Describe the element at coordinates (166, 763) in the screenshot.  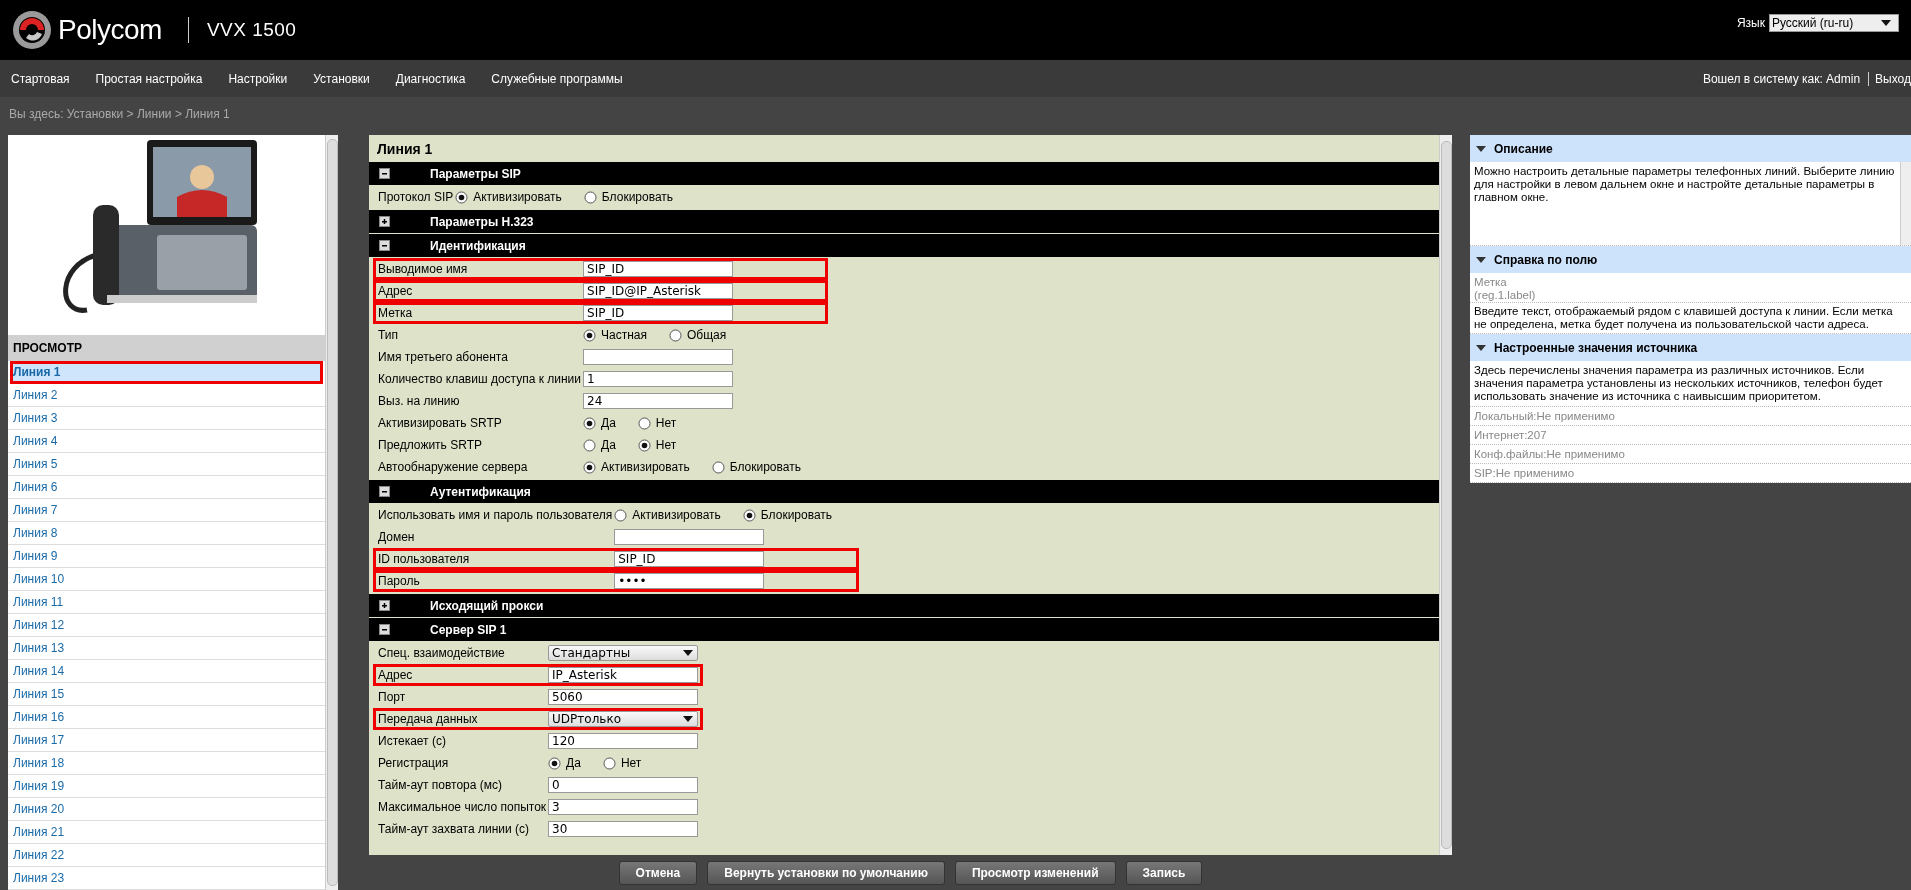
I see `line-item: Линия 18` at that location.